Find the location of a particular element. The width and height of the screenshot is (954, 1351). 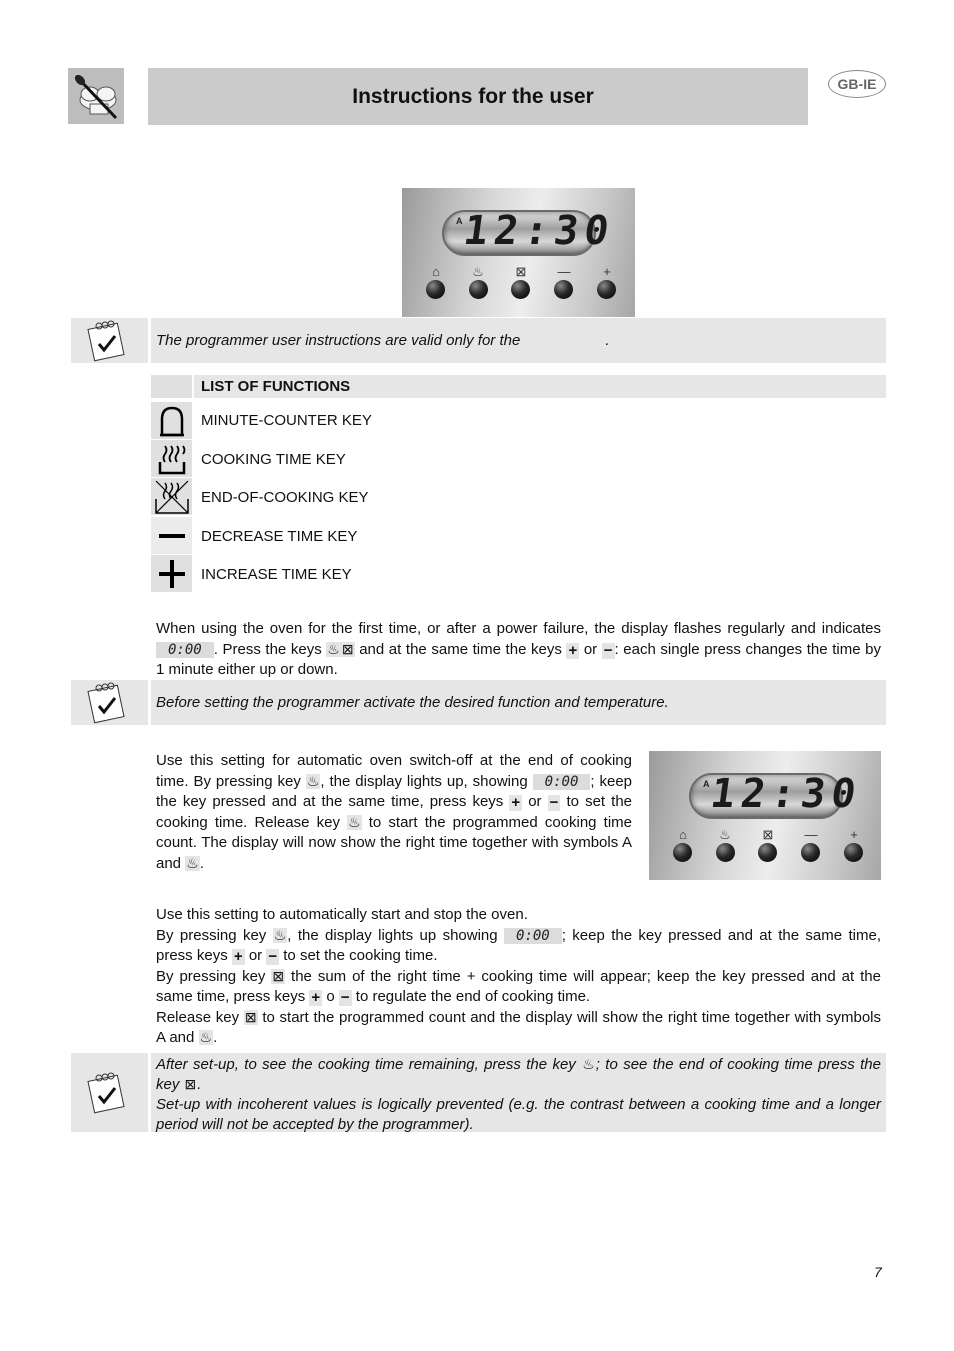

language-badge: GB-IE is located at coordinates (857, 84).